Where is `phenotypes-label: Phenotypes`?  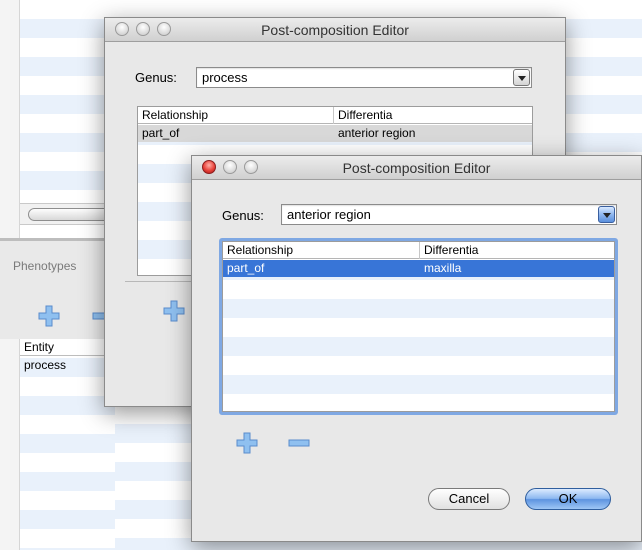
phenotypes-label: Phenotypes is located at coordinates (45, 266).